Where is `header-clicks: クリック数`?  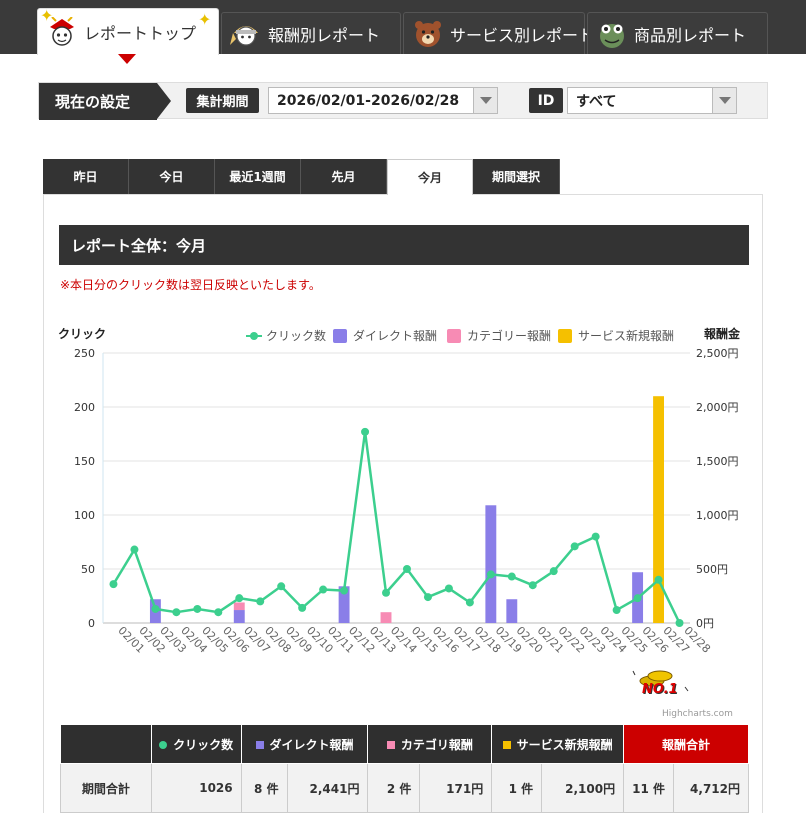
header-clicks: クリック数 is located at coordinates (196, 744).